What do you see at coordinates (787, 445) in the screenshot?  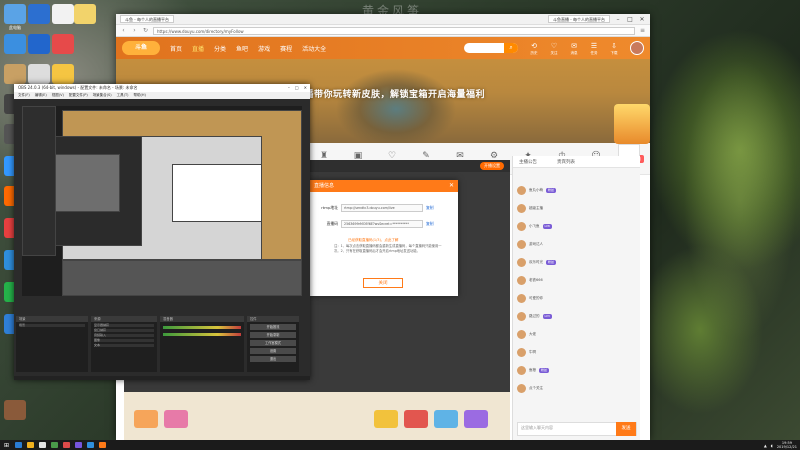 I see `clock: 19:59 2019/12/21` at bounding box center [787, 445].